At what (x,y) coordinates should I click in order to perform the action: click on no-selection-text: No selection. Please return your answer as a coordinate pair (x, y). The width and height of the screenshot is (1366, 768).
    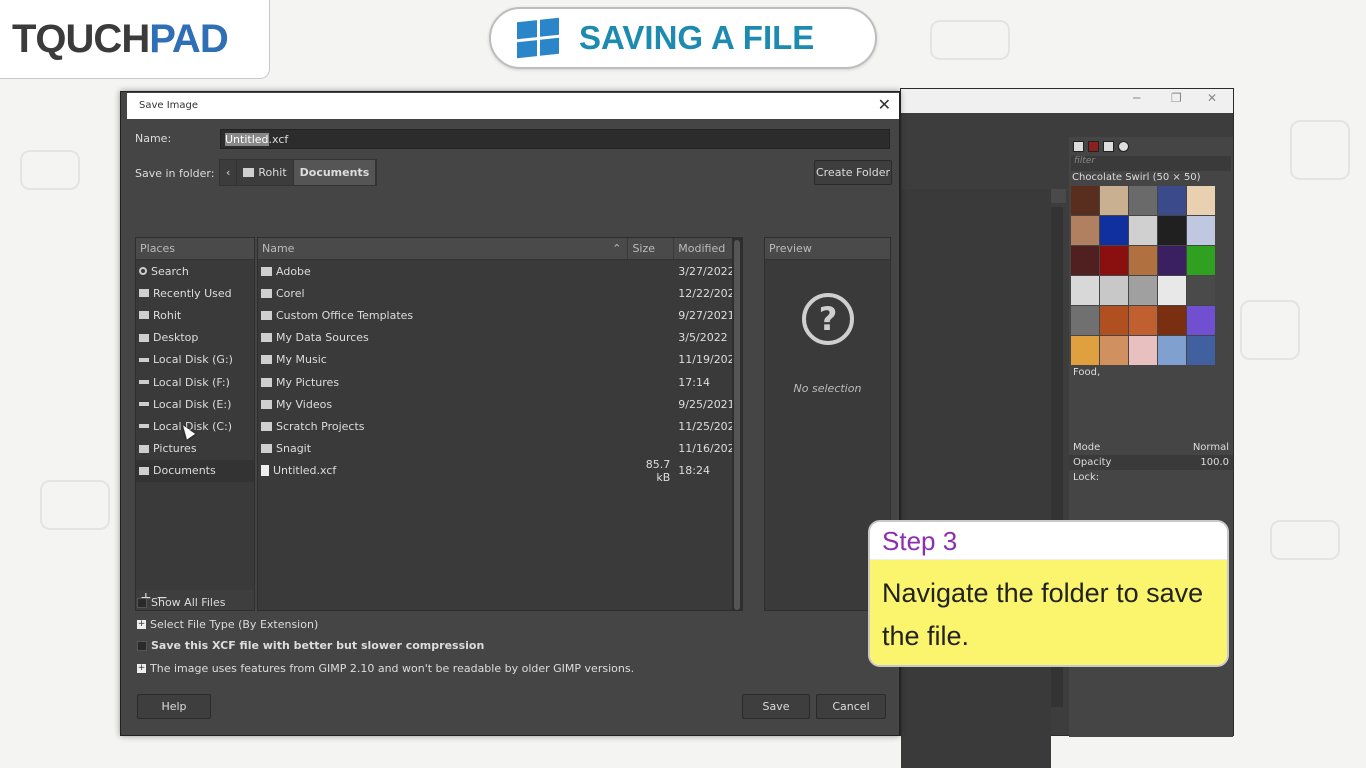
    Looking at the image, I should click on (827, 388).